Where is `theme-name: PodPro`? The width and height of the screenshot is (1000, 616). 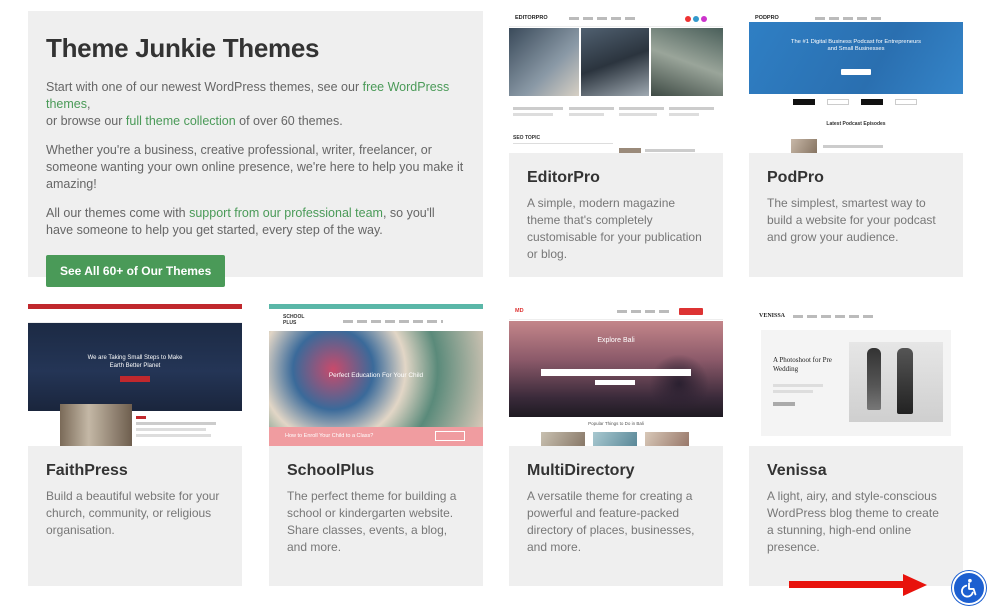 theme-name: PodPro is located at coordinates (856, 178).